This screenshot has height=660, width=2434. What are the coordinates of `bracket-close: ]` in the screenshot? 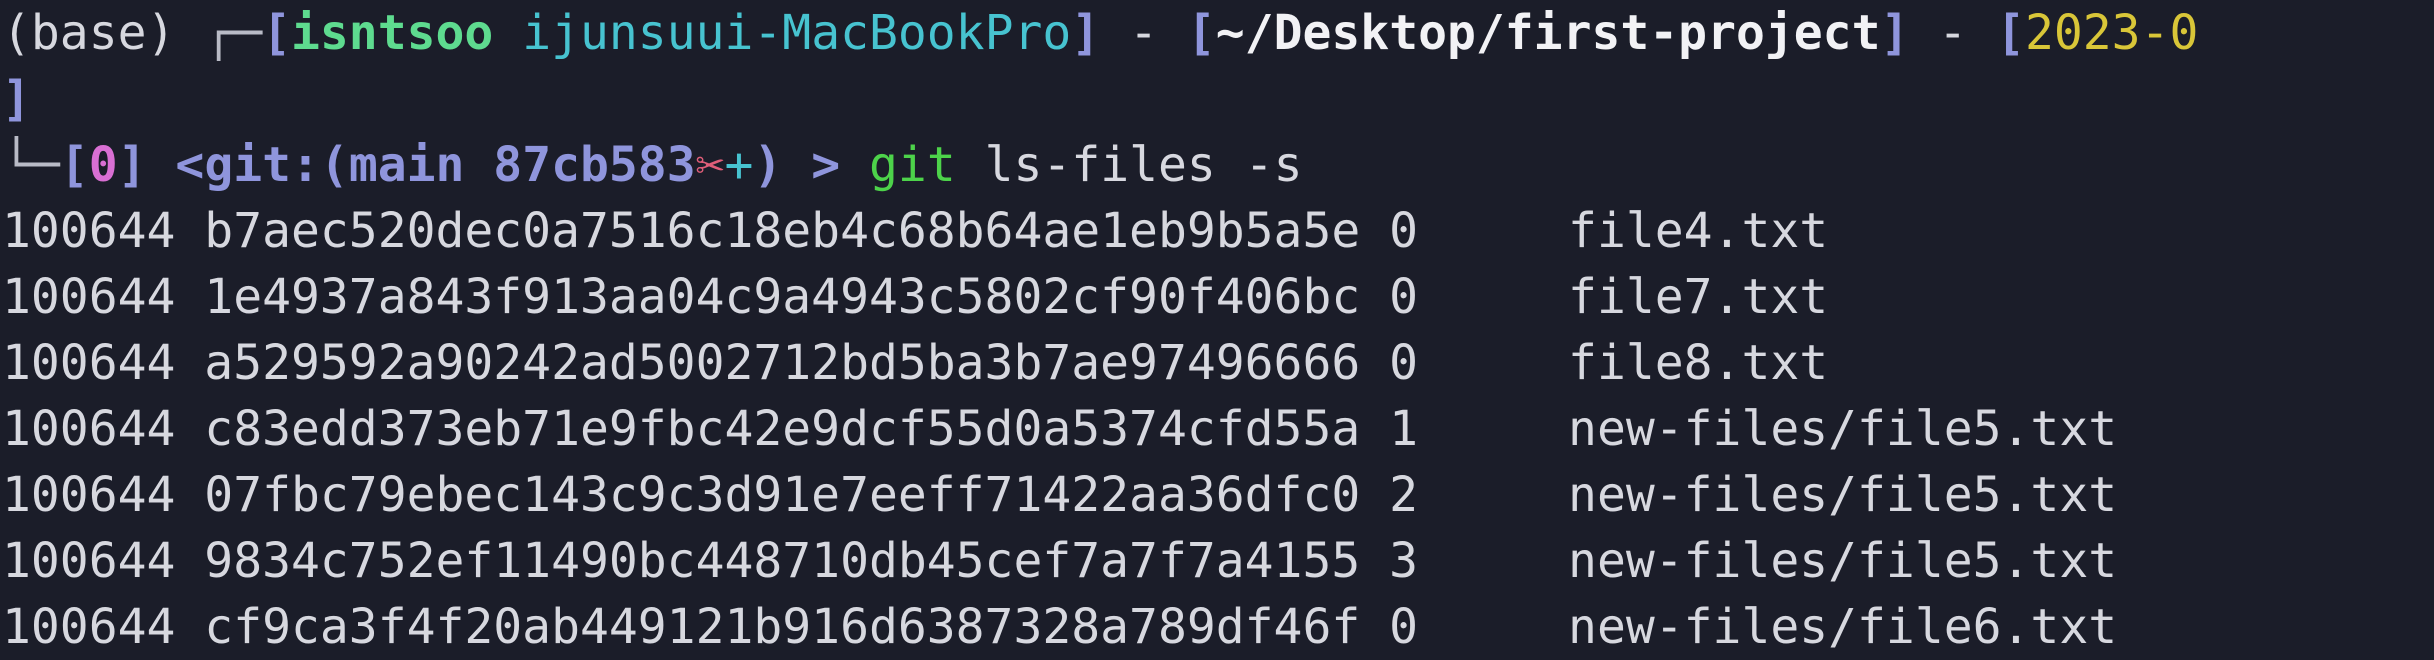 It's located at (1086, 33).